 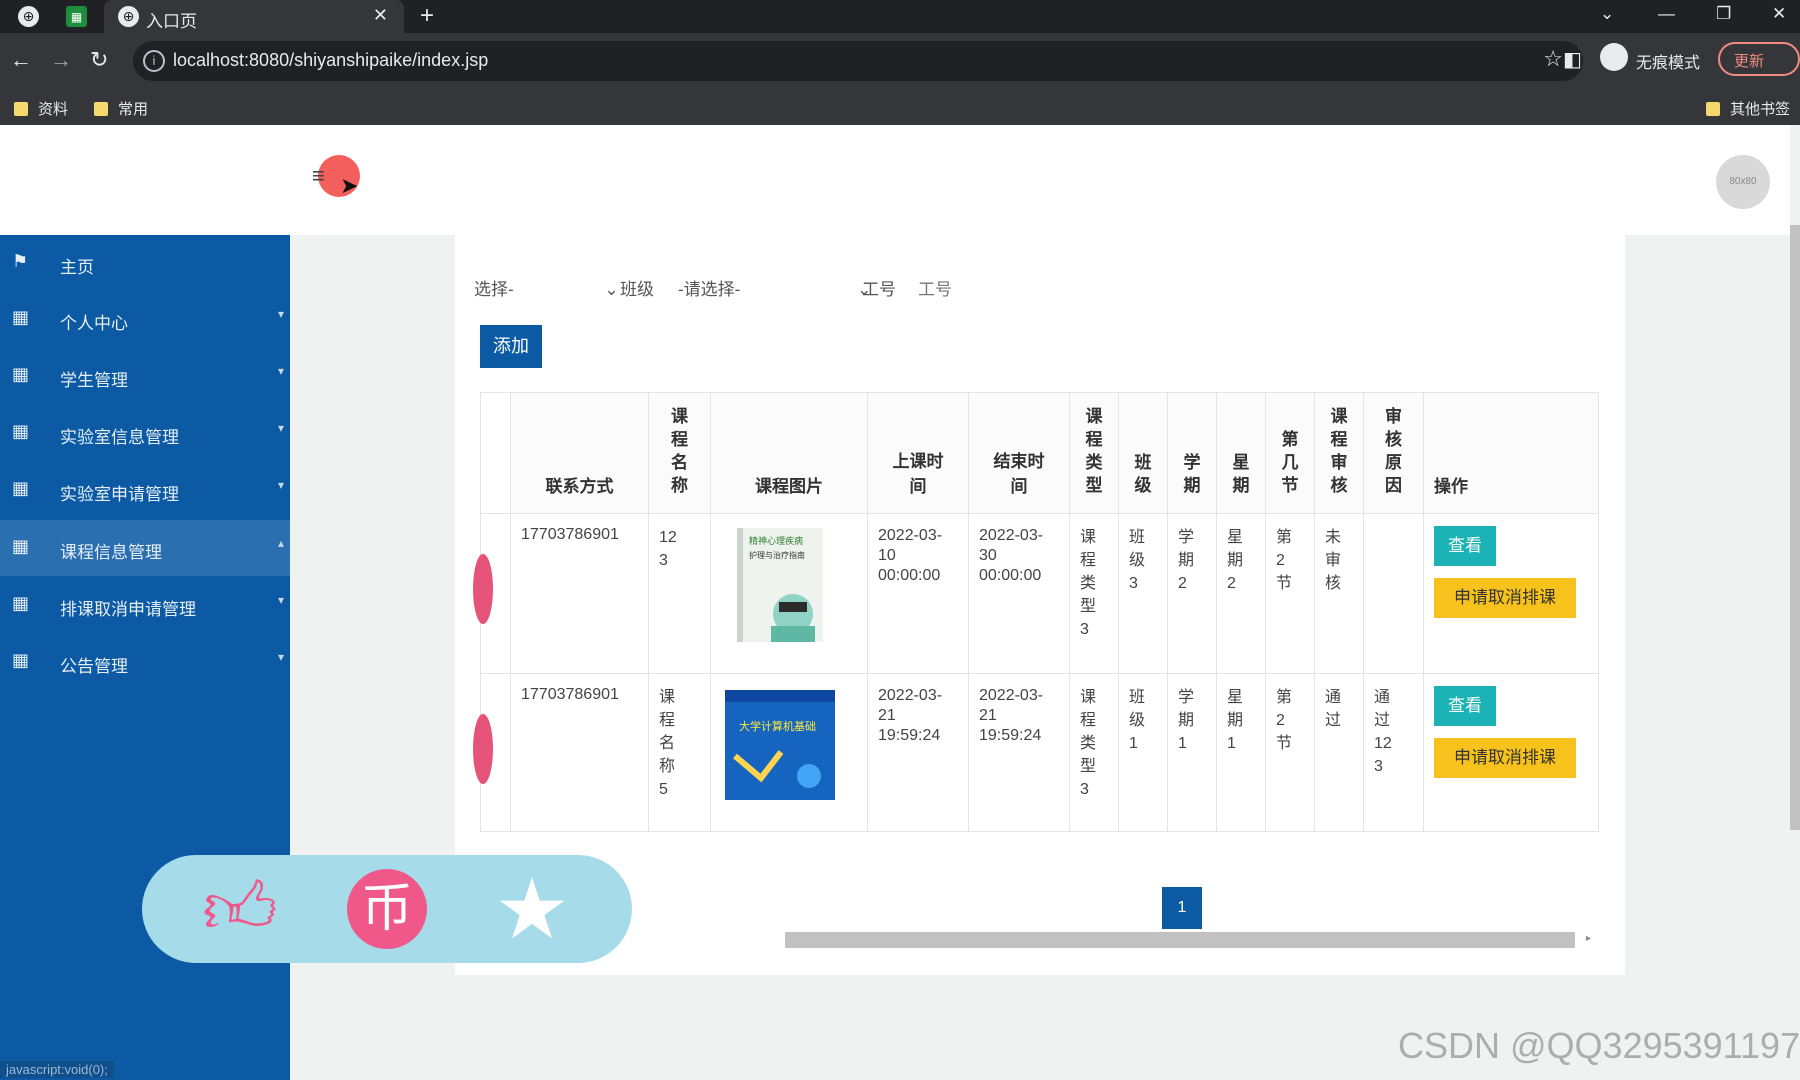 I want to click on cell-text: 星期2, so click(x=1235, y=560).